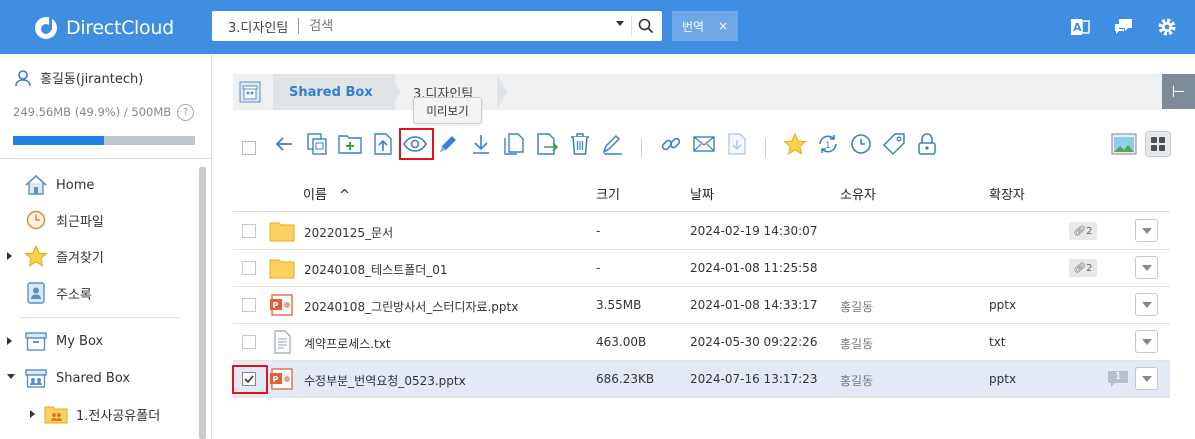  What do you see at coordinates (723, 26) in the screenshot?
I see `tag-chip-close-icon: ×` at bounding box center [723, 26].